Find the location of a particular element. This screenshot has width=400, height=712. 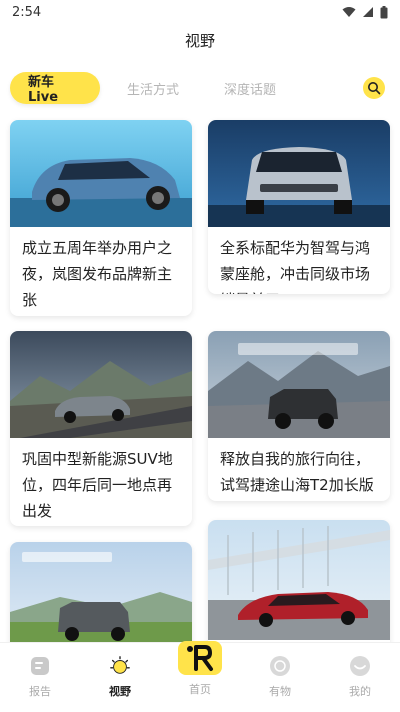

nav-item-goods: 有物 is located at coordinates (280, 677).